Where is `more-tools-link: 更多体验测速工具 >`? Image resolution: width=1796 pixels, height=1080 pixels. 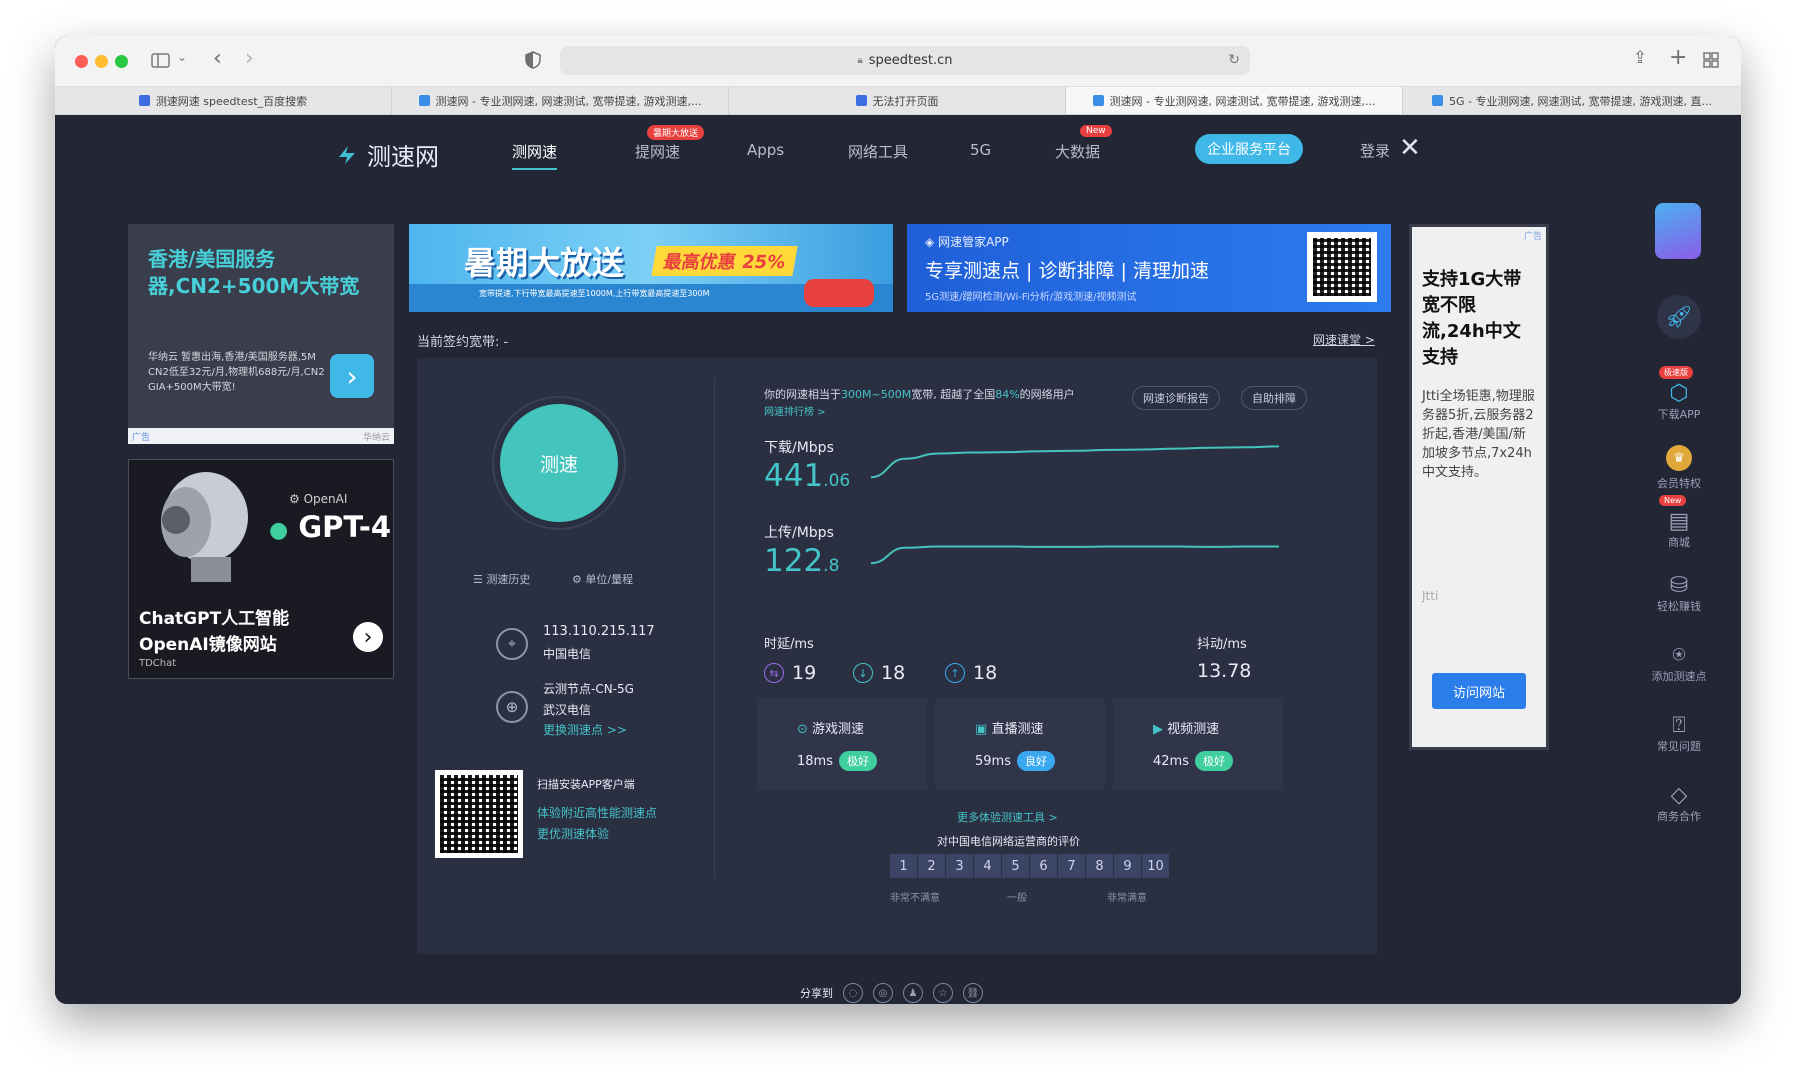
more-tools-link: 更多体验测速工具 > is located at coordinates (1007, 817).